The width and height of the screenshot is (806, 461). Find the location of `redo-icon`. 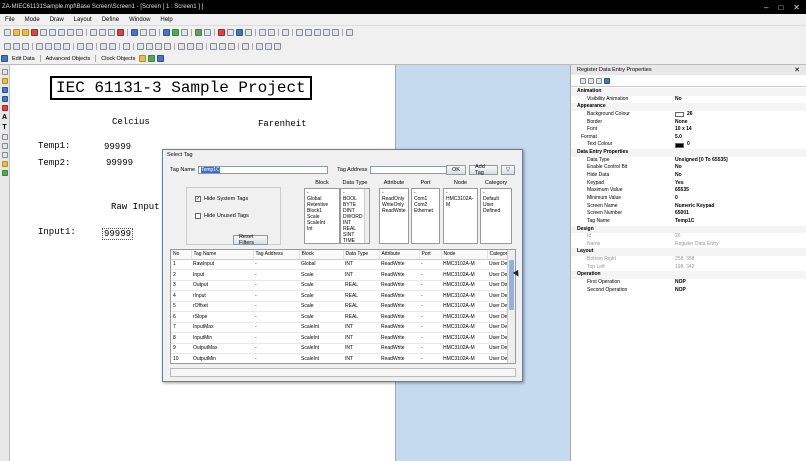

redo-icon is located at coordinates (79, 32).